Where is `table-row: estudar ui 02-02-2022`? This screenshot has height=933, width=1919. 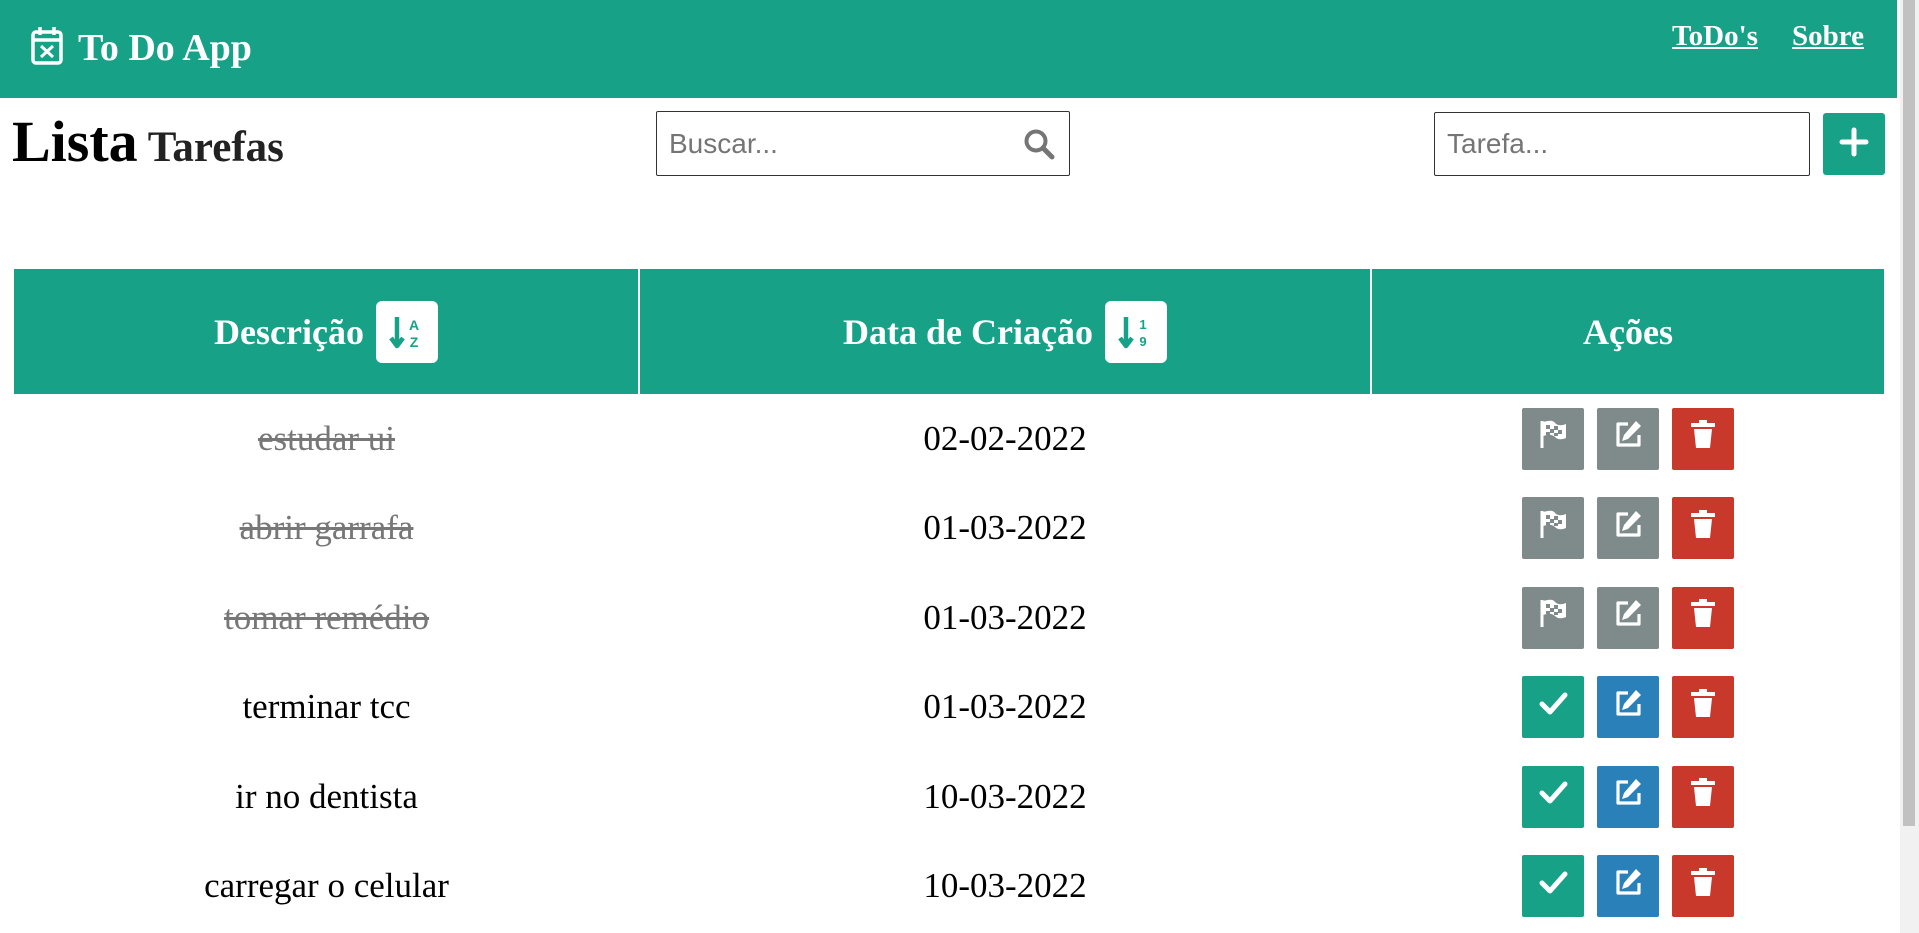
table-row: estudar ui 02-02-2022 is located at coordinates (949, 439).